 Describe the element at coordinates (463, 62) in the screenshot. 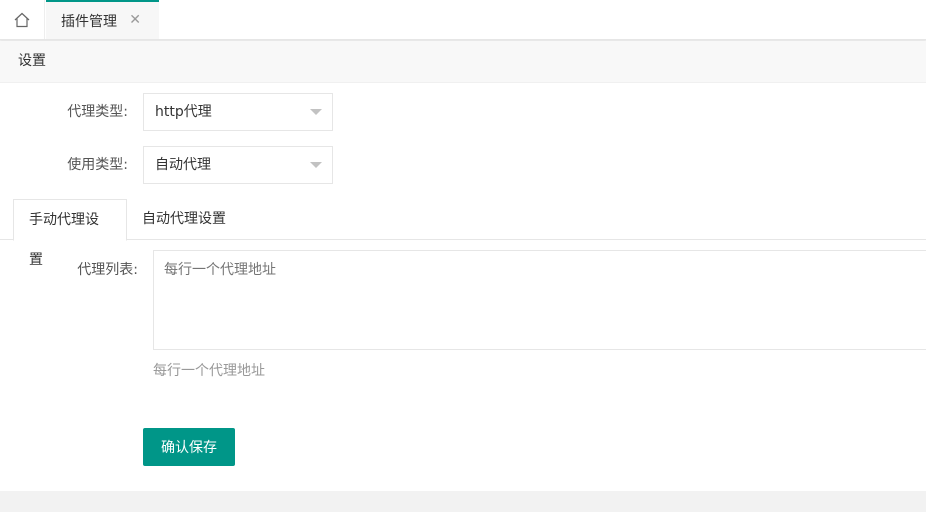

I see `card-title: 设置` at that location.